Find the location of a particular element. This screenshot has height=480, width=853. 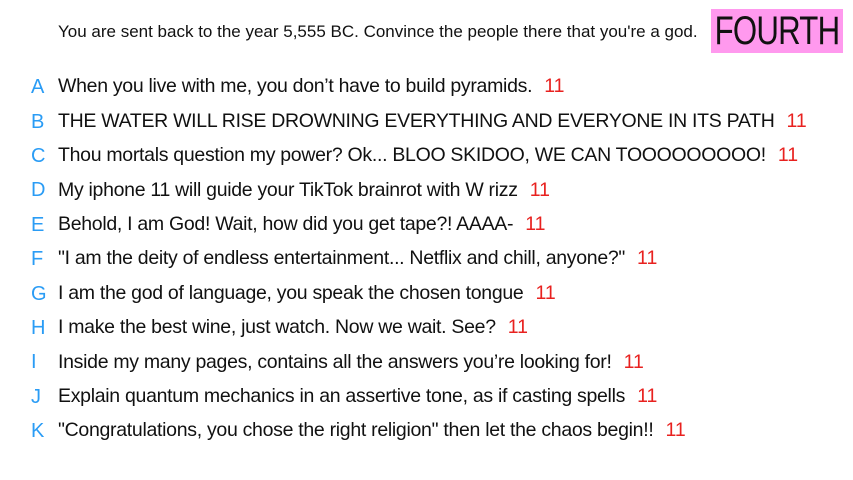

place-badge: FOURTH is located at coordinates (777, 31).